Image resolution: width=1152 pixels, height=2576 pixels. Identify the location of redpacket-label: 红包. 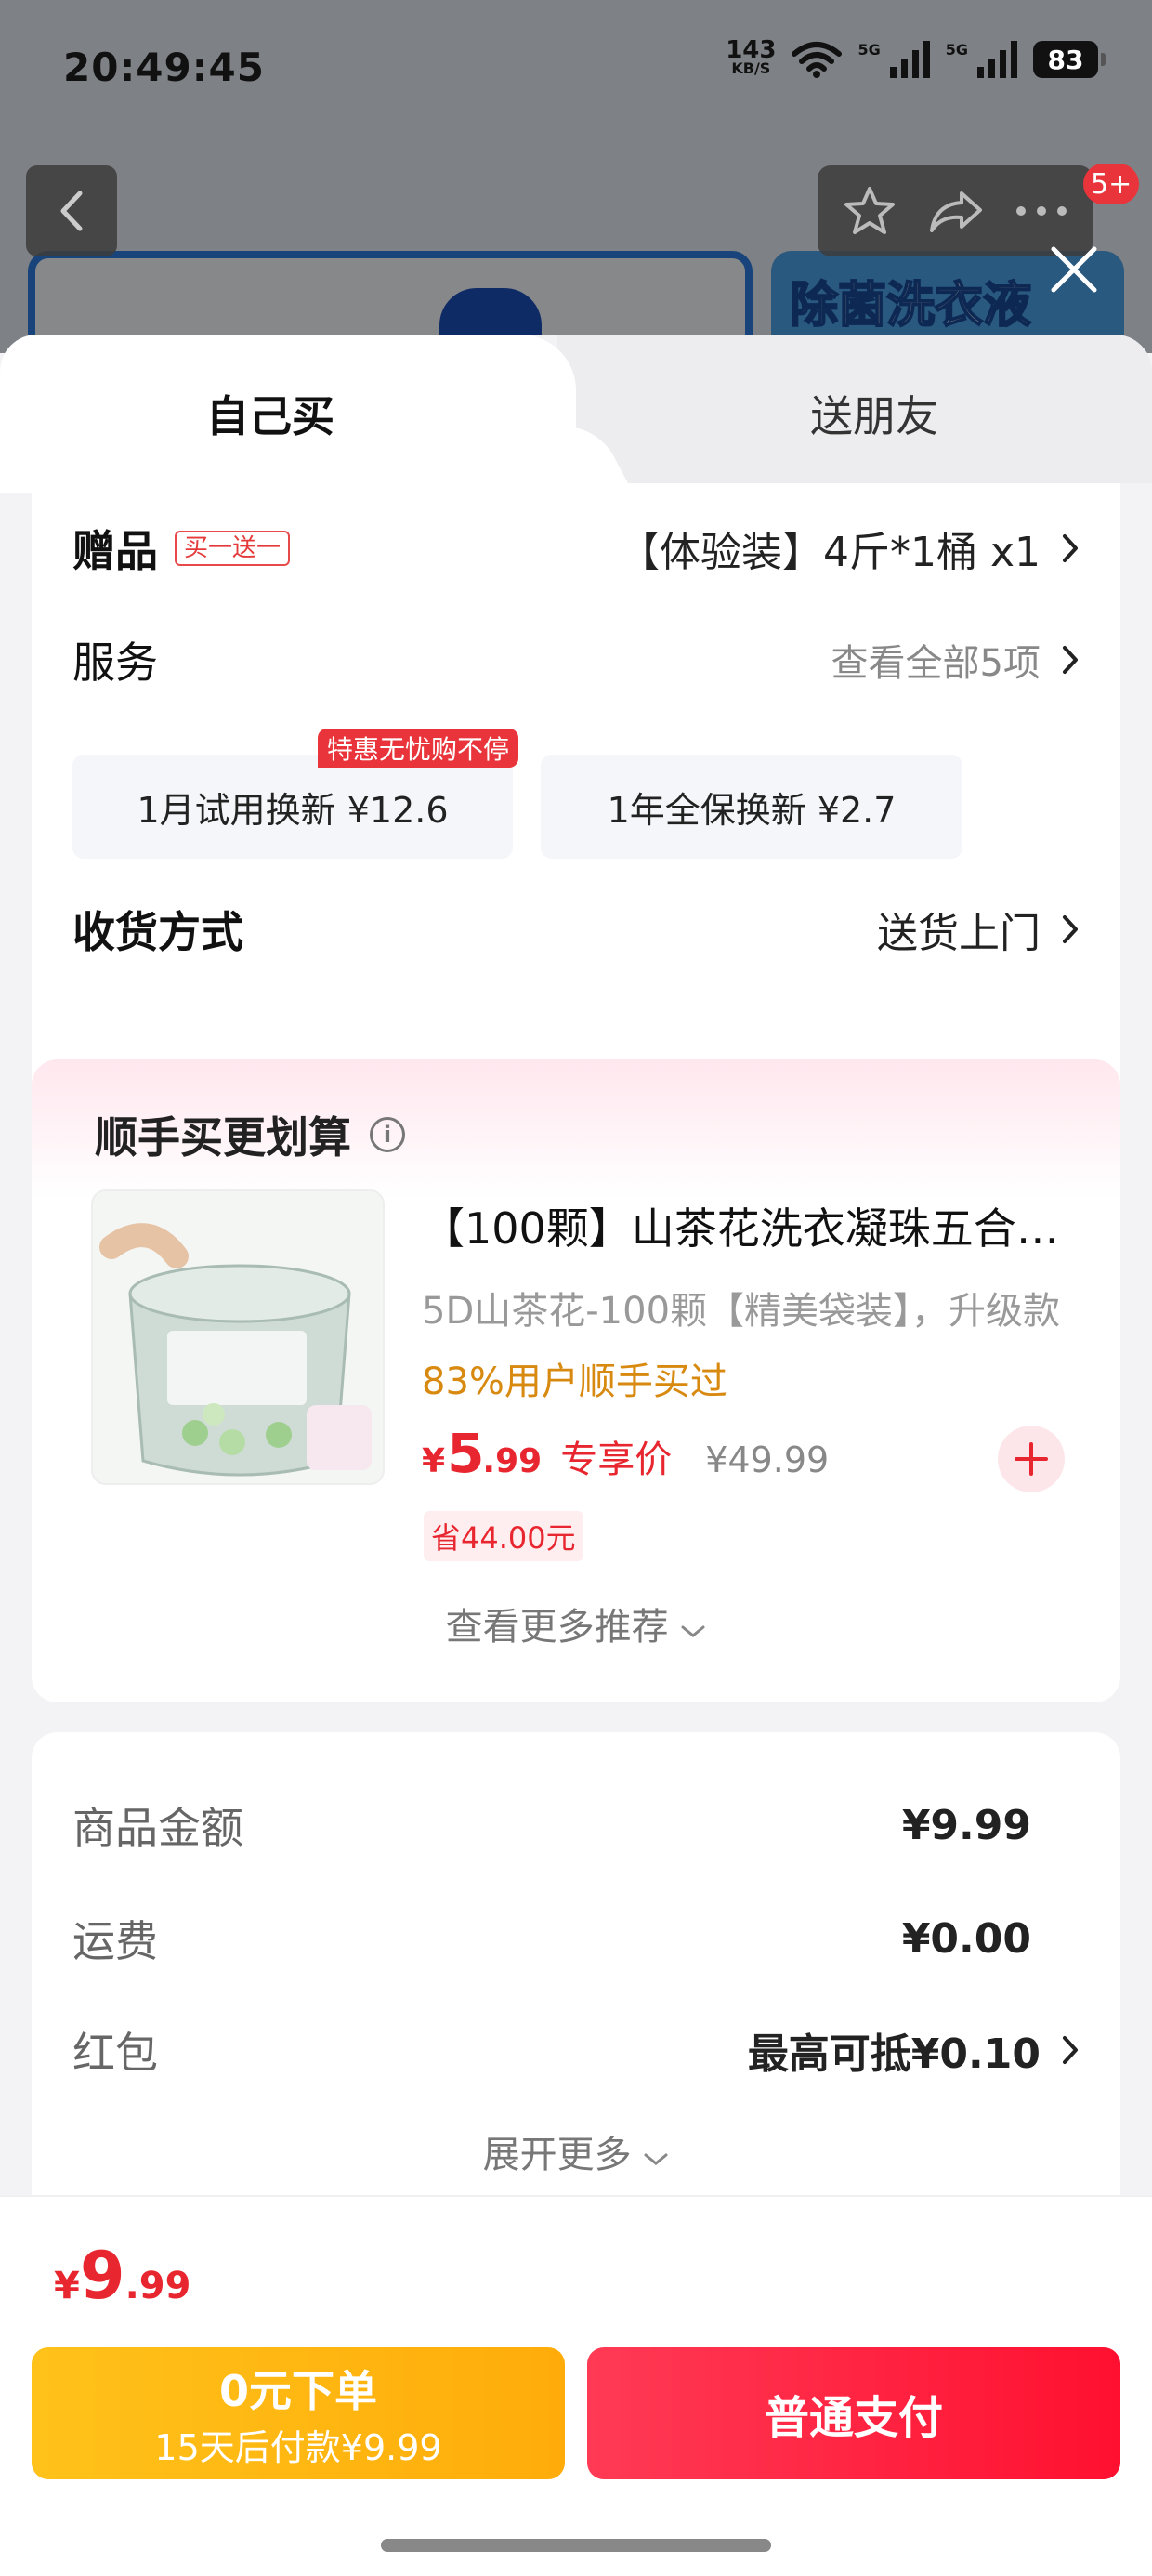
(115, 2053).